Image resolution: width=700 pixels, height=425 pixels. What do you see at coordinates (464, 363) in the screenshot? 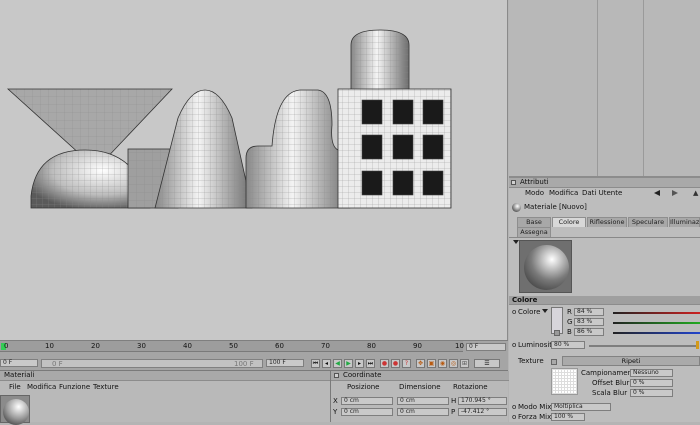
I see `pla-key-icon: ⊞` at bounding box center [464, 363].